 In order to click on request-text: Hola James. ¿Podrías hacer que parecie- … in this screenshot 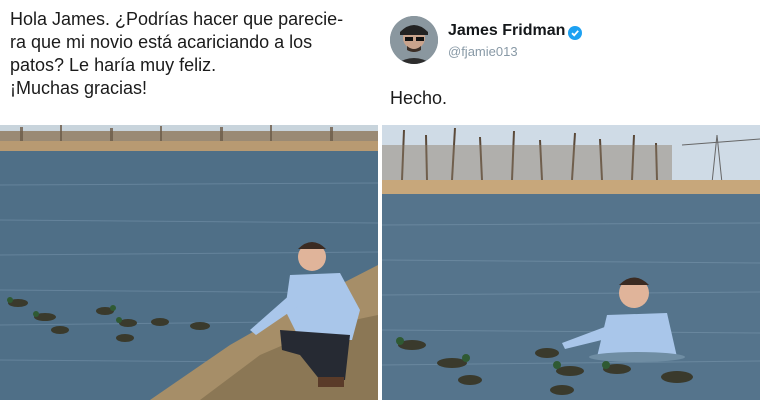, I will do `click(190, 54)`.